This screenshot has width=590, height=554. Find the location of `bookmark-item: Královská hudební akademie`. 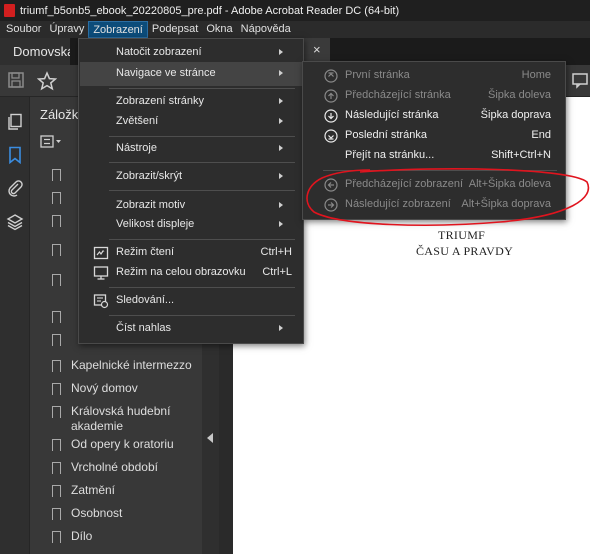

bookmark-item: Královská hudební akademie is located at coordinates (127, 419).